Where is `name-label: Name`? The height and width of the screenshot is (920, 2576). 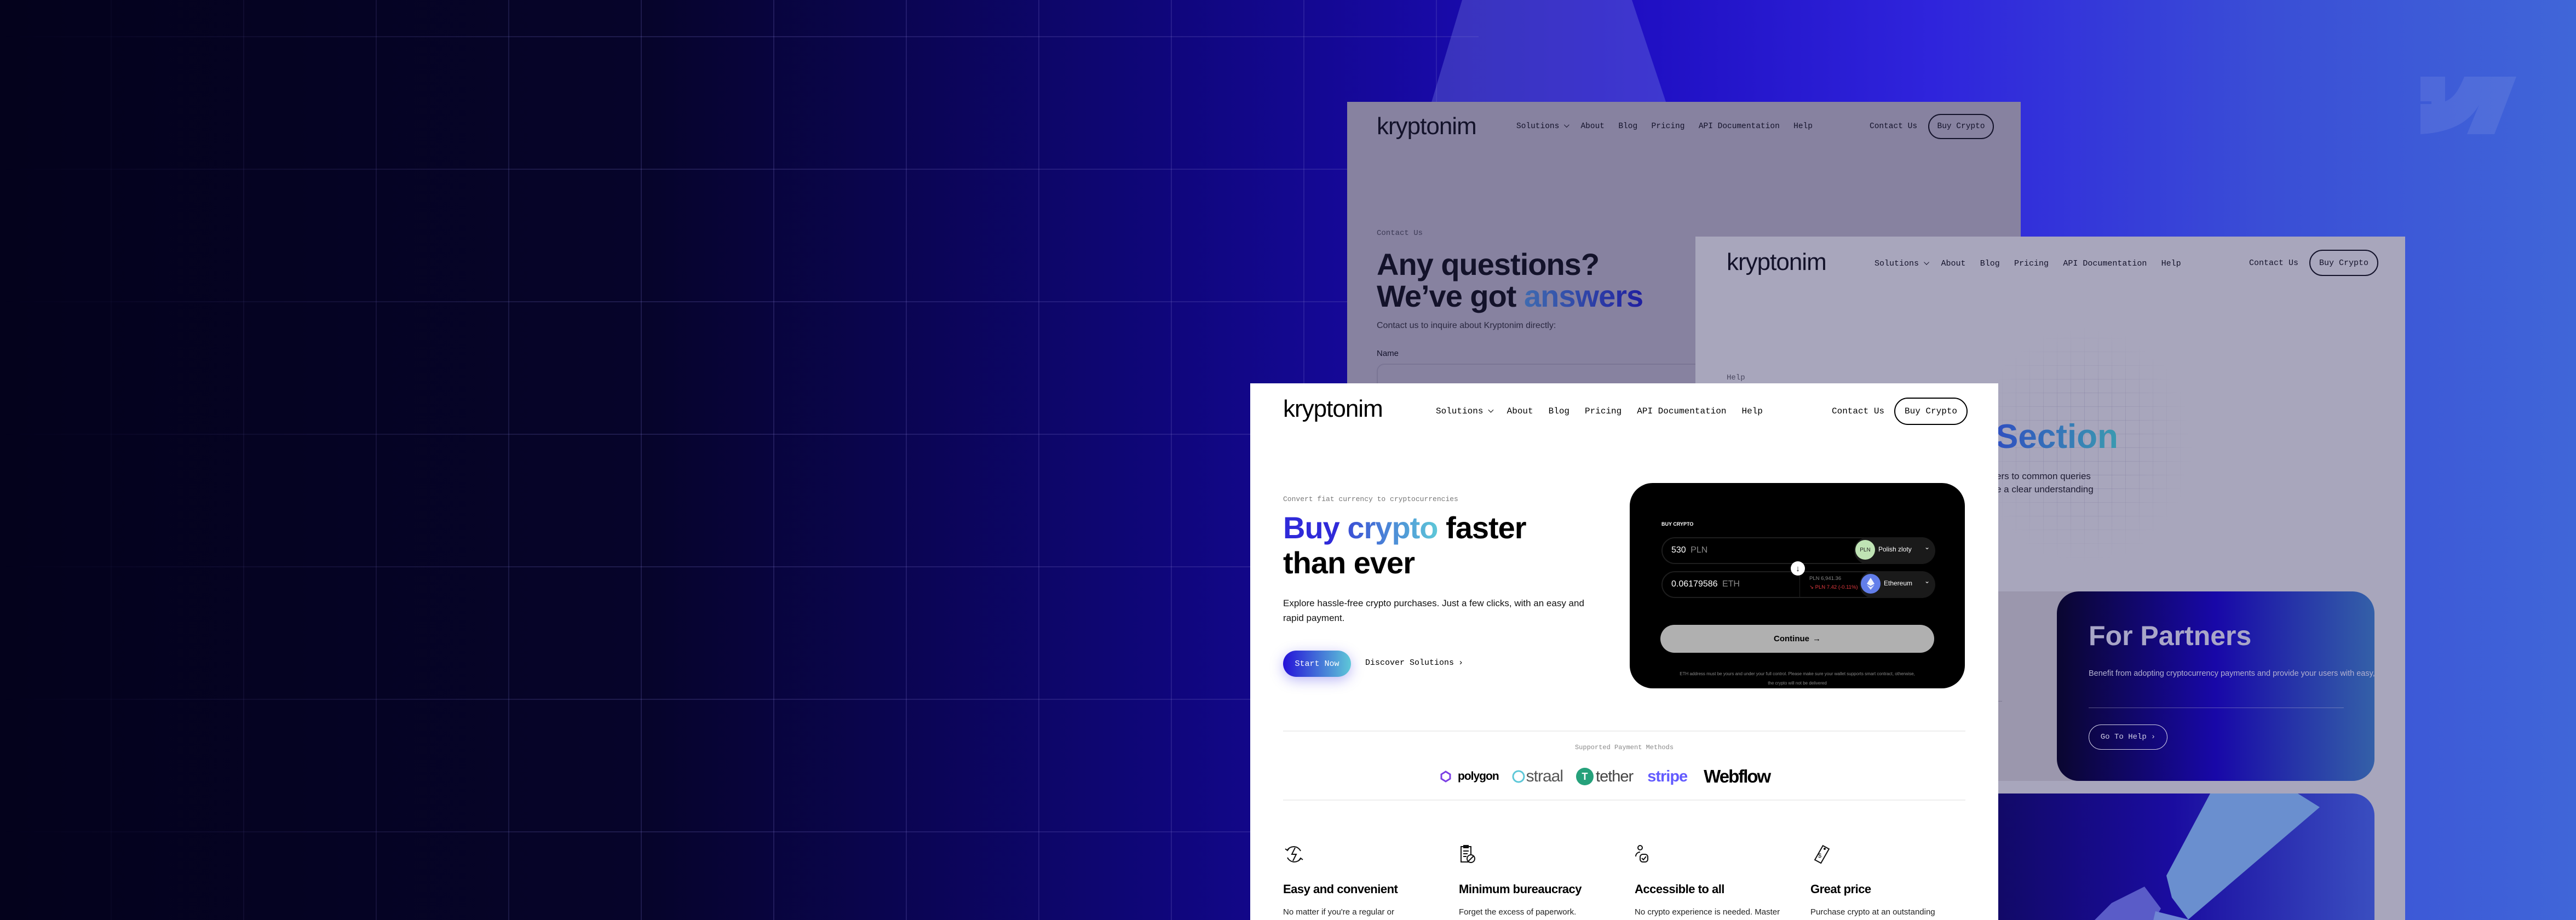
name-label: Name is located at coordinates (1388, 353).